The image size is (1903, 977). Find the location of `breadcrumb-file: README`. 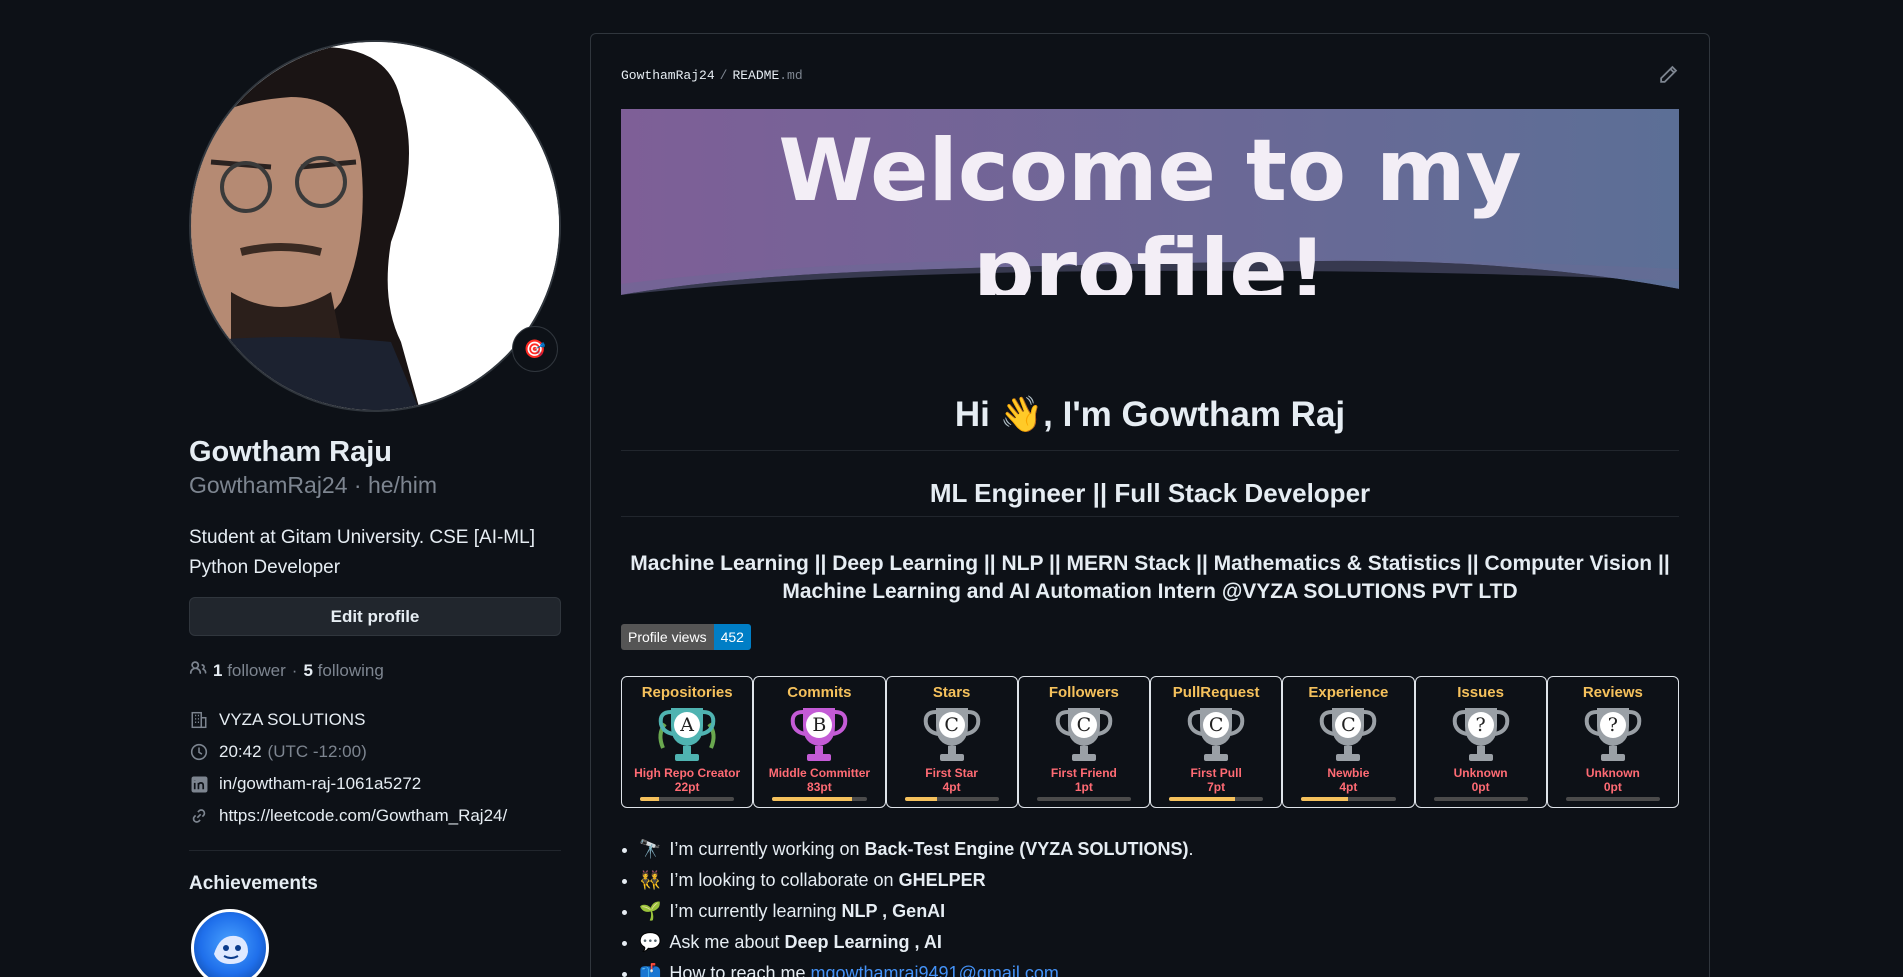

breadcrumb-file: README is located at coordinates (755, 75).